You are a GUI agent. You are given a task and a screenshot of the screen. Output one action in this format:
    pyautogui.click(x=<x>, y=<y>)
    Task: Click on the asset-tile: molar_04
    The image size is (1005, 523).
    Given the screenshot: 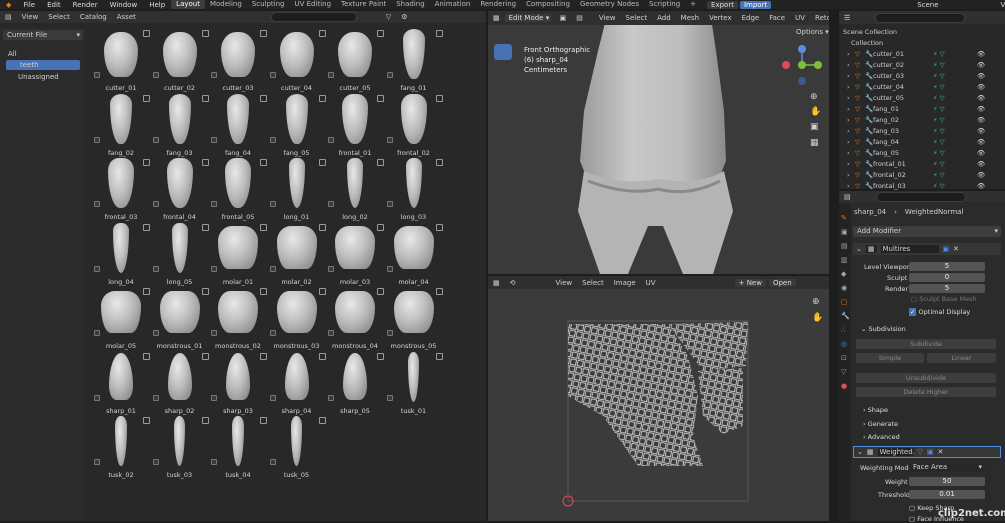 What is the action you would take?
    pyautogui.click(x=414, y=254)
    